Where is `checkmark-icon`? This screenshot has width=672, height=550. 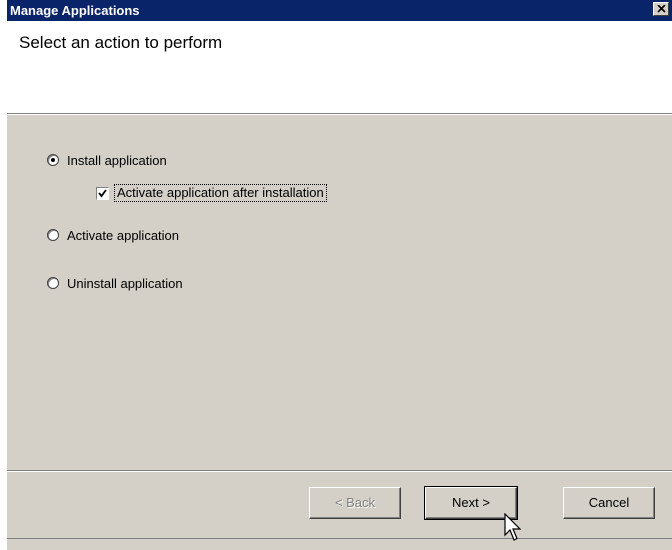 checkmark-icon is located at coordinates (102, 193).